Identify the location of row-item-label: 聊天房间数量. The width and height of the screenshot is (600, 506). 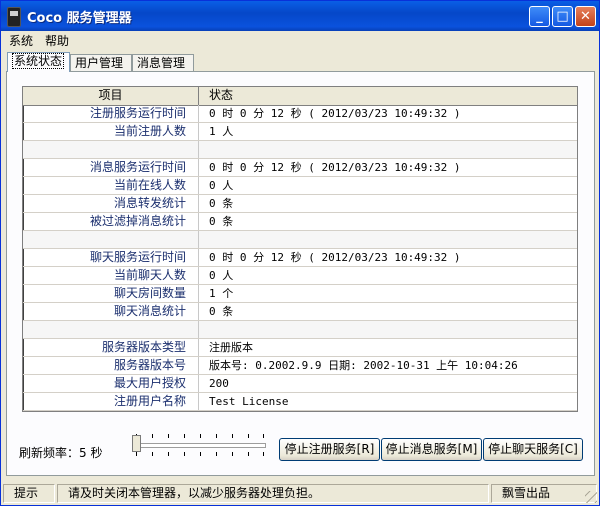
(111, 293).